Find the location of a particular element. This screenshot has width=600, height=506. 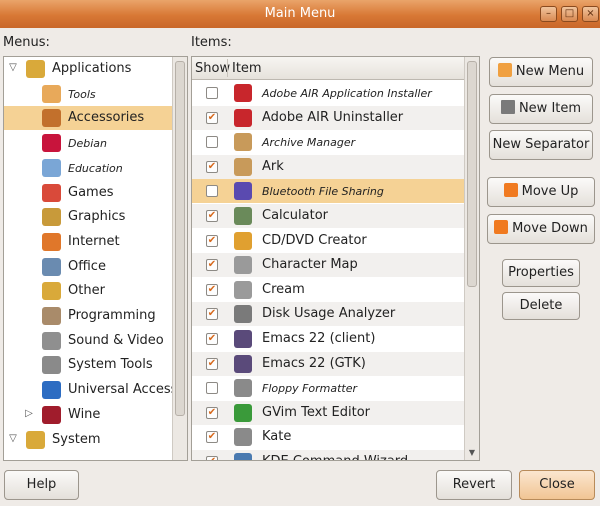

item-row: ✔ Disk Usage Analyzer is located at coordinates (328, 314).